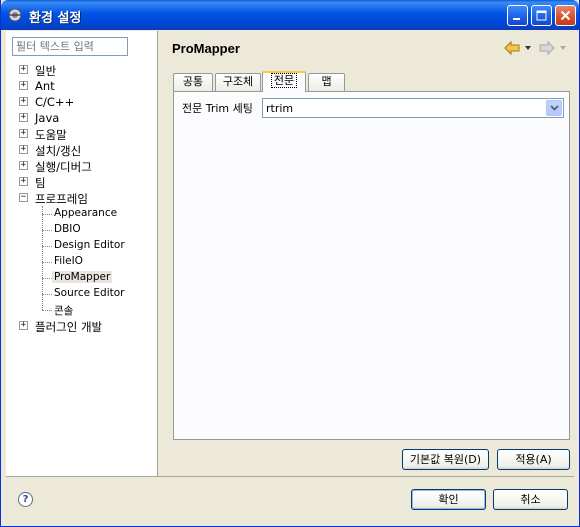 This screenshot has height=527, width=580. Describe the element at coordinates (82, 230) in the screenshot. I see `tree-item-dbio: DBIO` at that location.